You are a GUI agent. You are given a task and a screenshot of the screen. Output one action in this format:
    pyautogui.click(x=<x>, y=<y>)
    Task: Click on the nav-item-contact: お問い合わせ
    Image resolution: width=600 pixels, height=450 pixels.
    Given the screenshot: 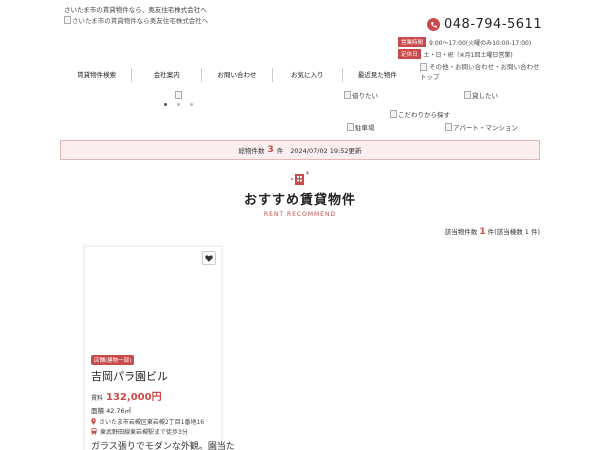 What is the action you would take?
    pyautogui.click(x=236, y=75)
    